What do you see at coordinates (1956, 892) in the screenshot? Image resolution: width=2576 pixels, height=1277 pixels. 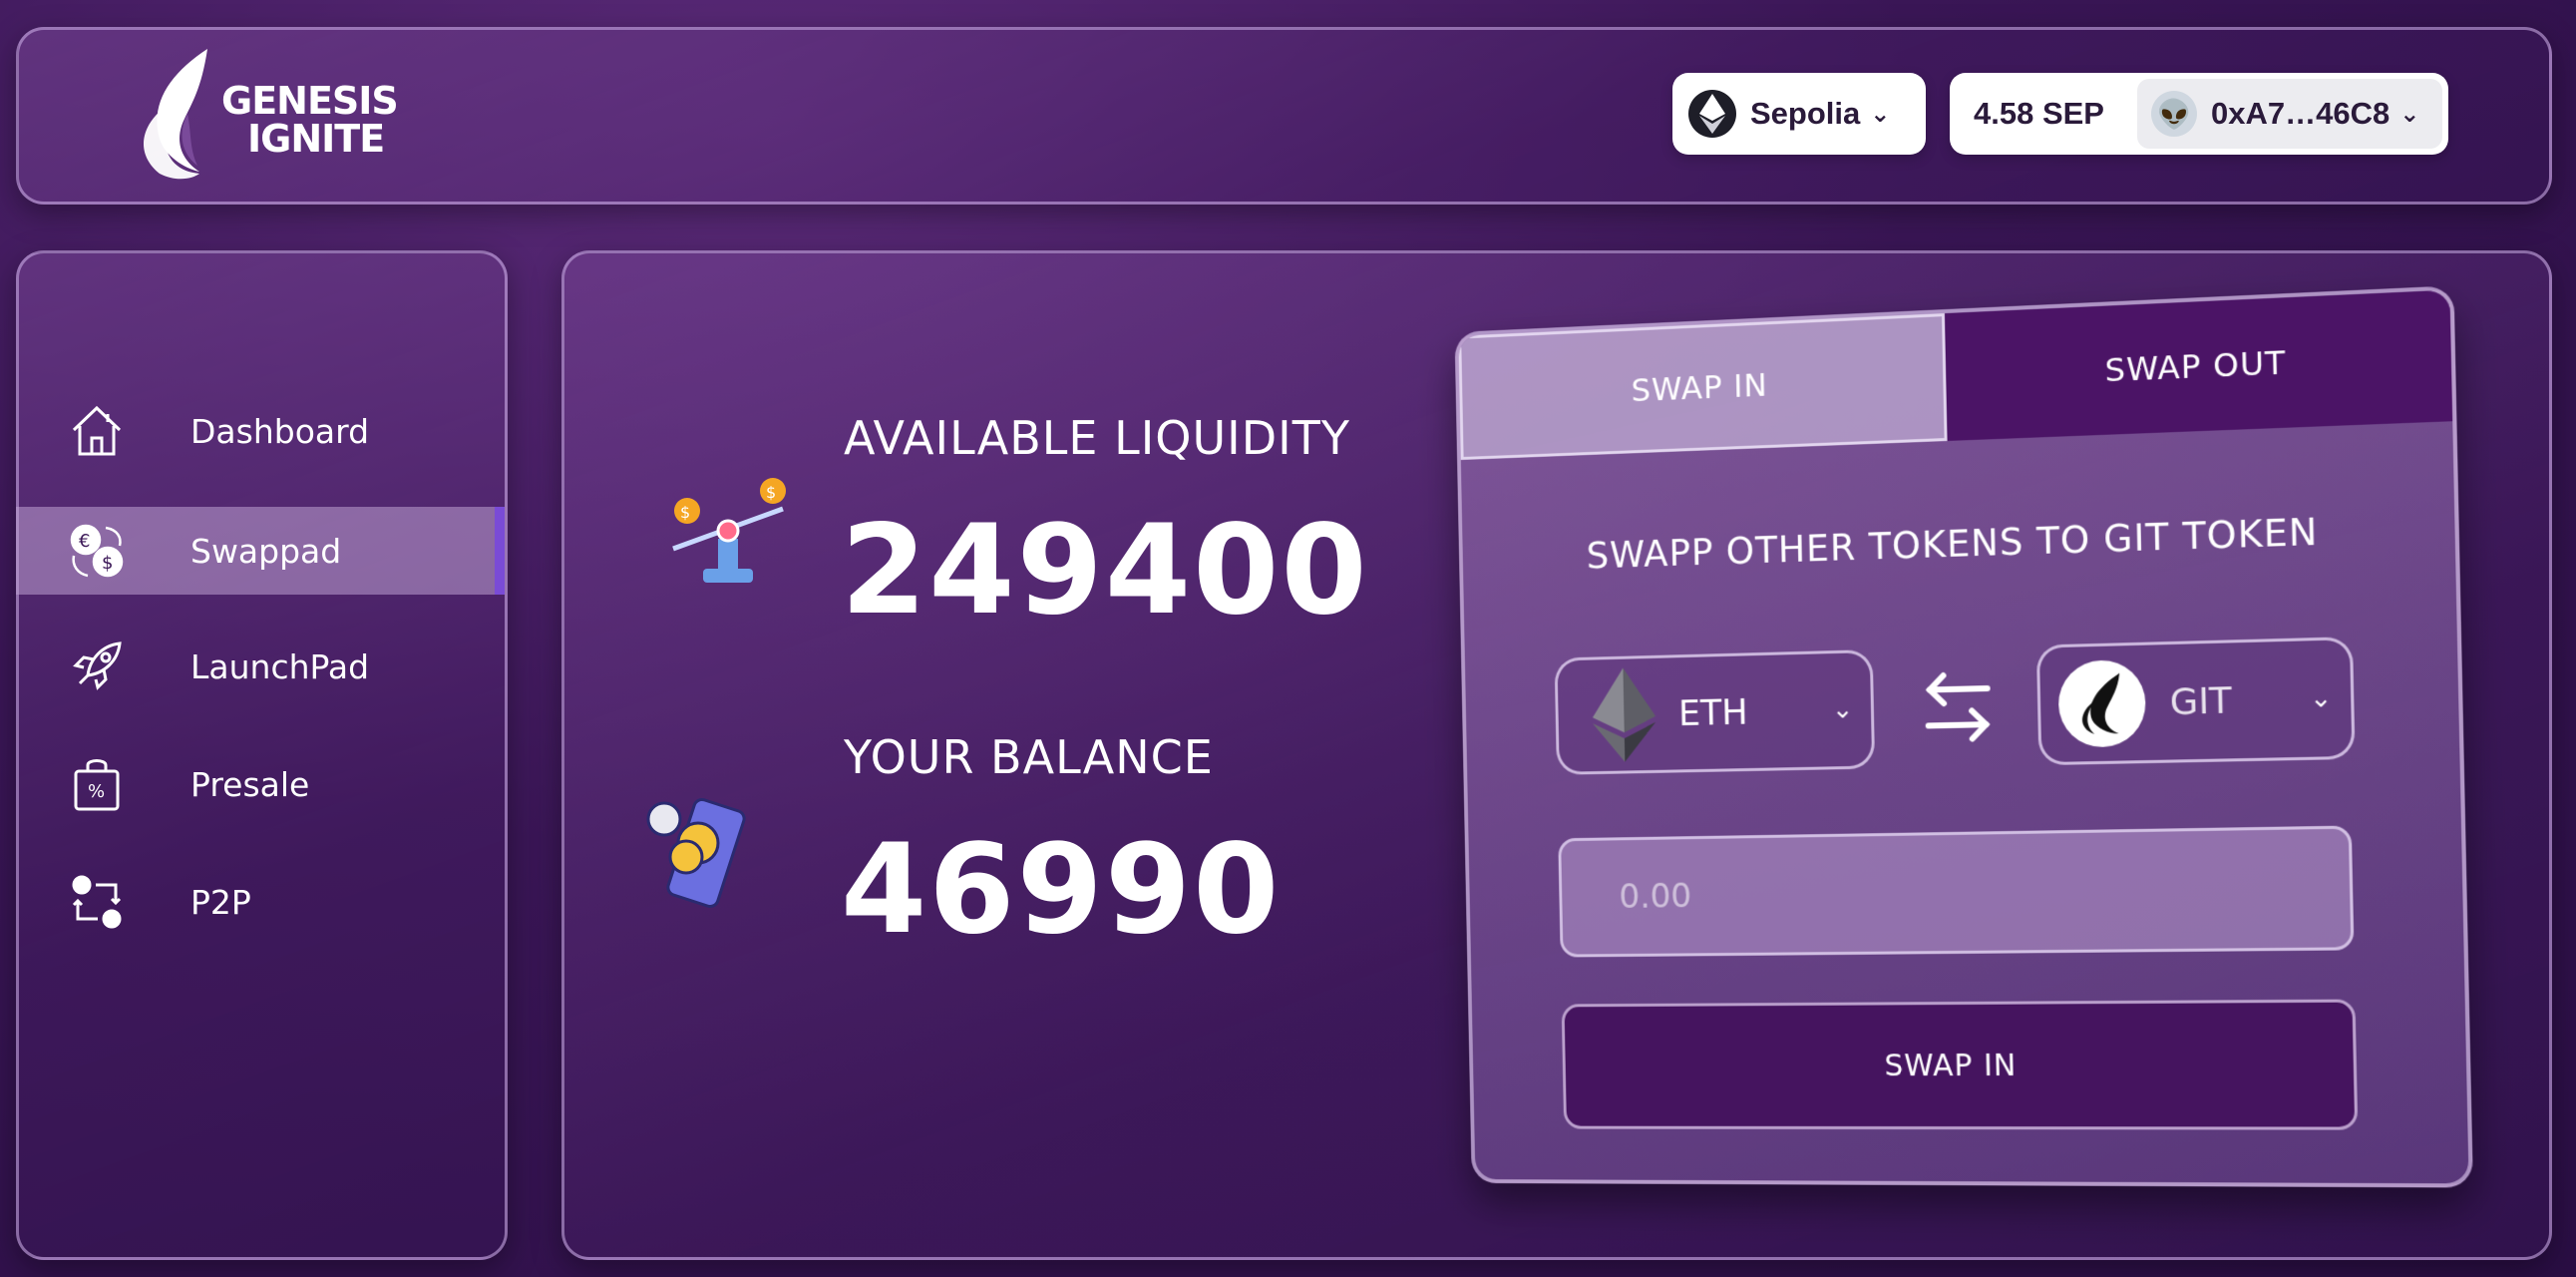 I see `amount-input` at bounding box center [1956, 892].